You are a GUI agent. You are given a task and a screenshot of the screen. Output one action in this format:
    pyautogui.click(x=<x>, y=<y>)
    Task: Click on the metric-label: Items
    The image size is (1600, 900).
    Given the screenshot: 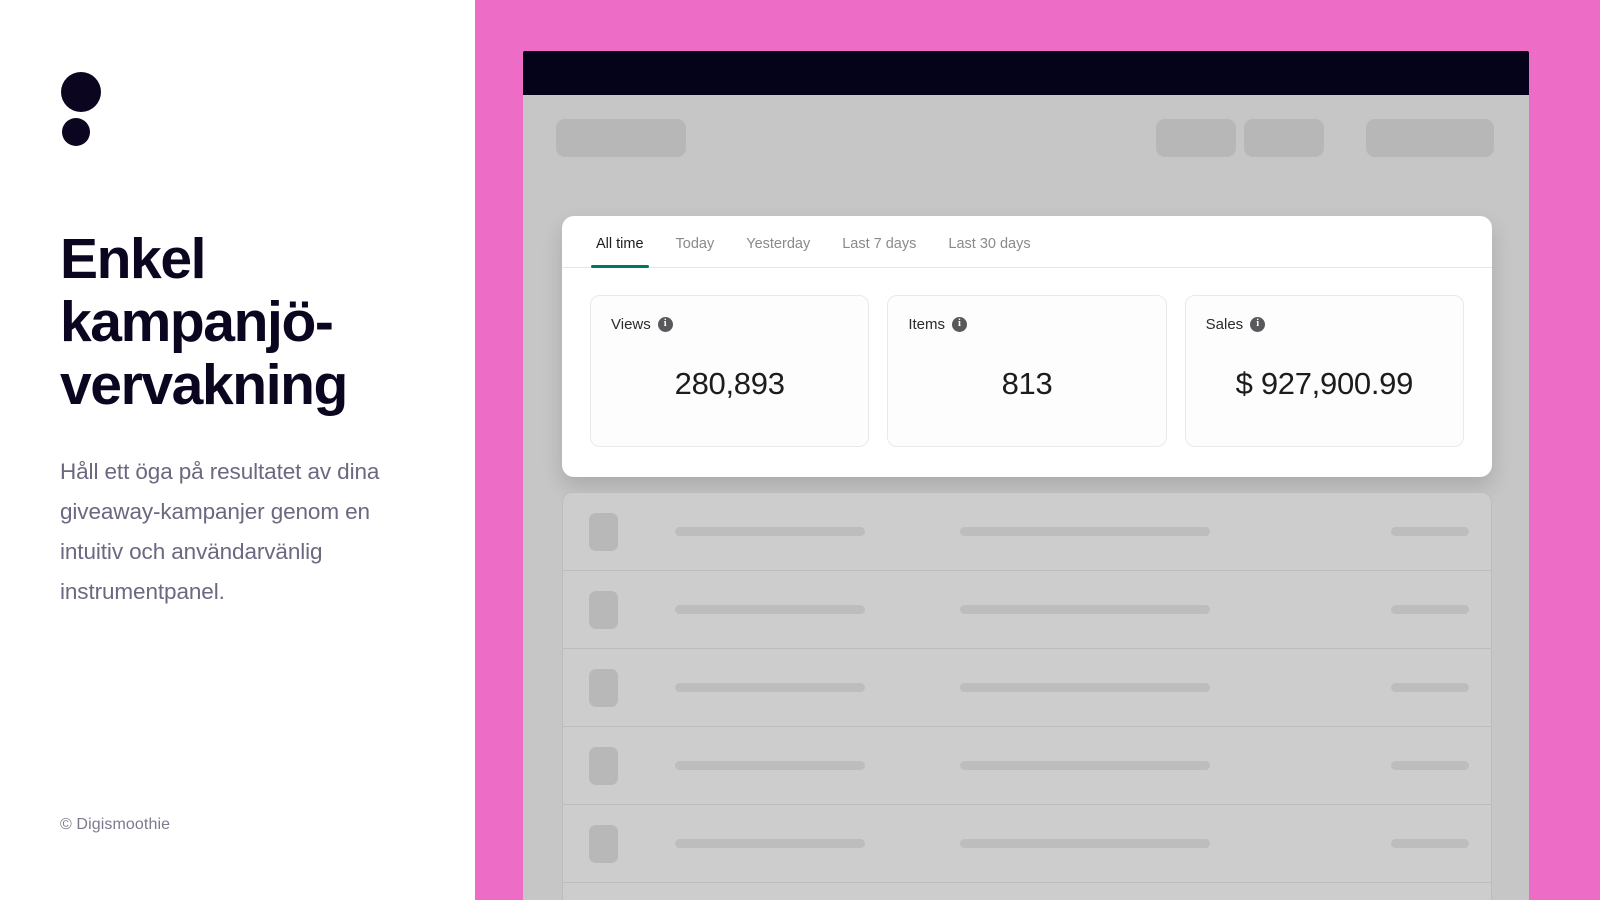 What is the action you would take?
    pyautogui.click(x=927, y=324)
    